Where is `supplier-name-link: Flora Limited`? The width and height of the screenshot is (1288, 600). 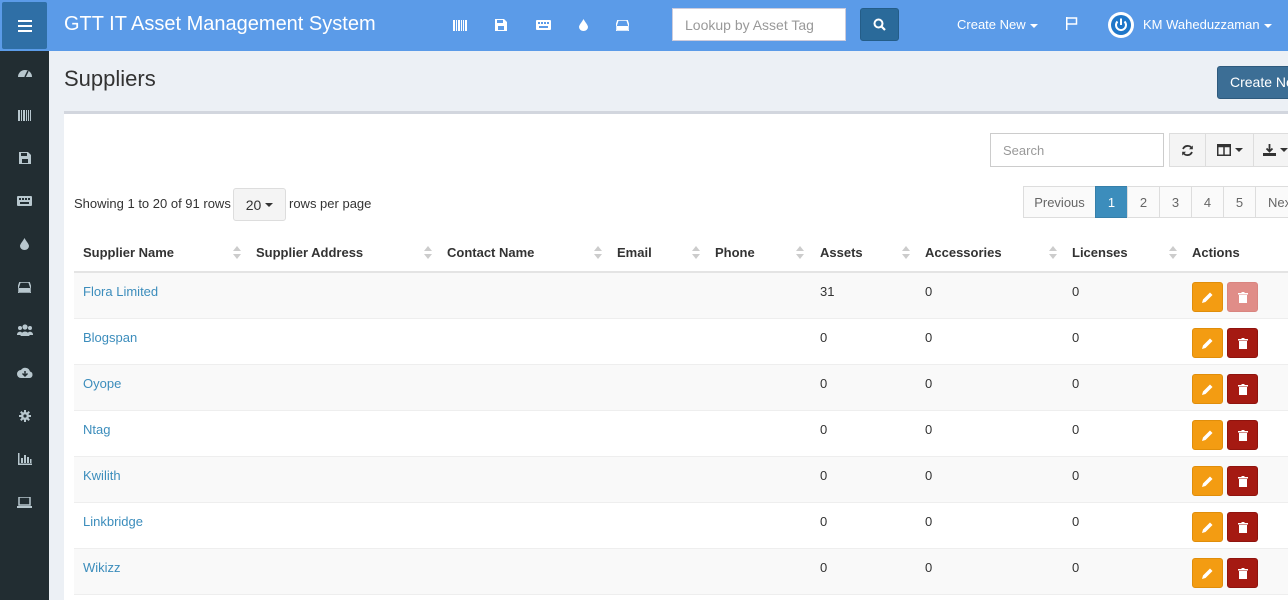
supplier-name-link: Flora Limited is located at coordinates (120, 291).